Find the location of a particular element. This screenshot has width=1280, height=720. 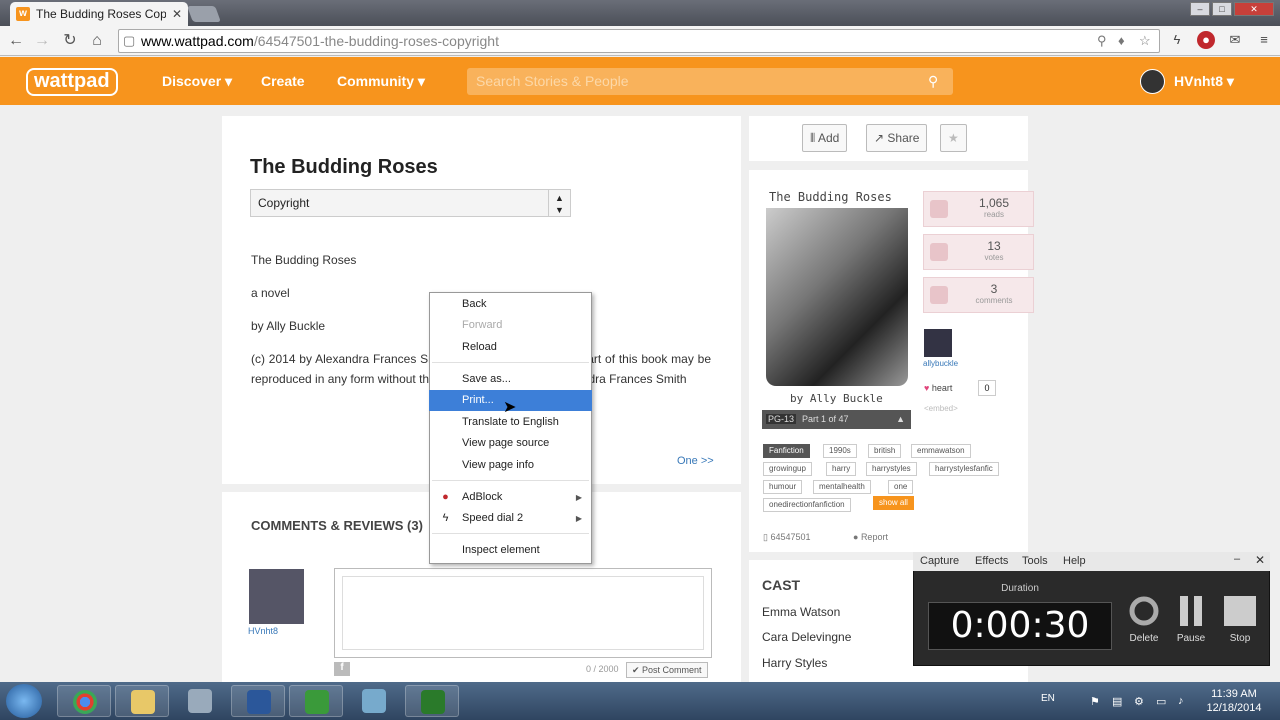

window-close-icon: ✕ is located at coordinates (1254, 9).